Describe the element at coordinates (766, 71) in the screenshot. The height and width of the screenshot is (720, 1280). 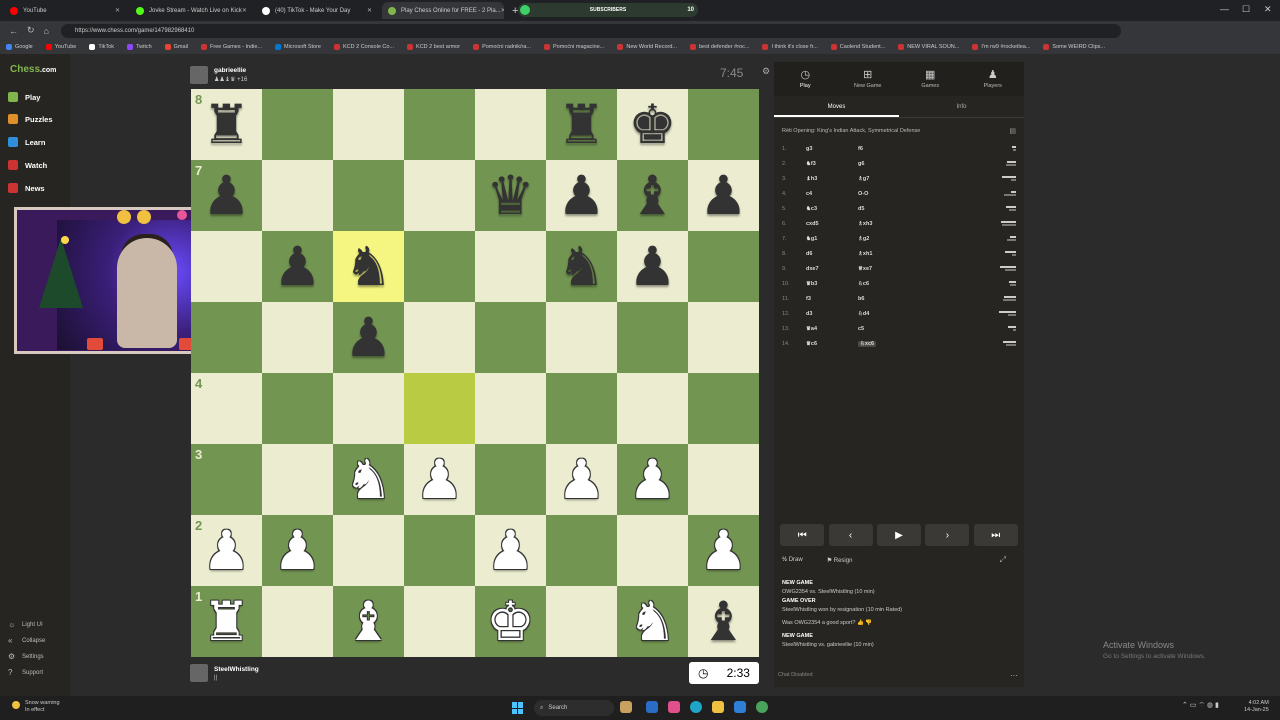
I see `gear-icon: ⚙` at that location.